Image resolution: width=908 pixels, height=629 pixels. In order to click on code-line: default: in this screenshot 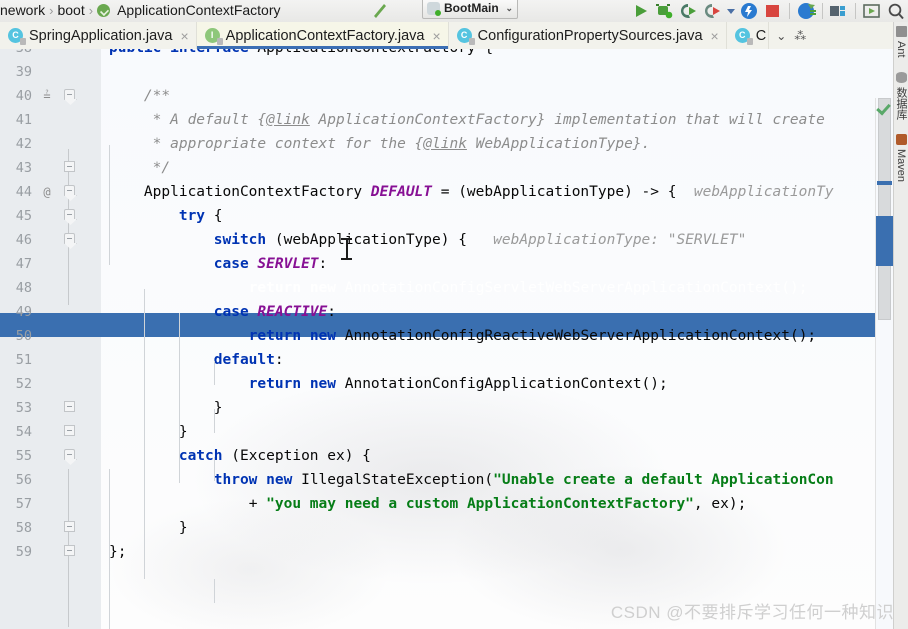, I will do `click(196, 360)`.